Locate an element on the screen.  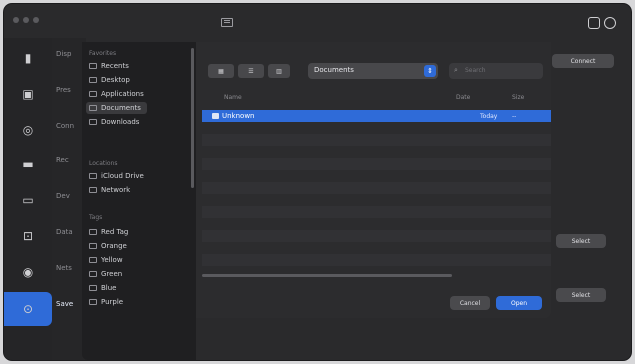
connection-icon: ◎ is located at coordinates (28, 130).